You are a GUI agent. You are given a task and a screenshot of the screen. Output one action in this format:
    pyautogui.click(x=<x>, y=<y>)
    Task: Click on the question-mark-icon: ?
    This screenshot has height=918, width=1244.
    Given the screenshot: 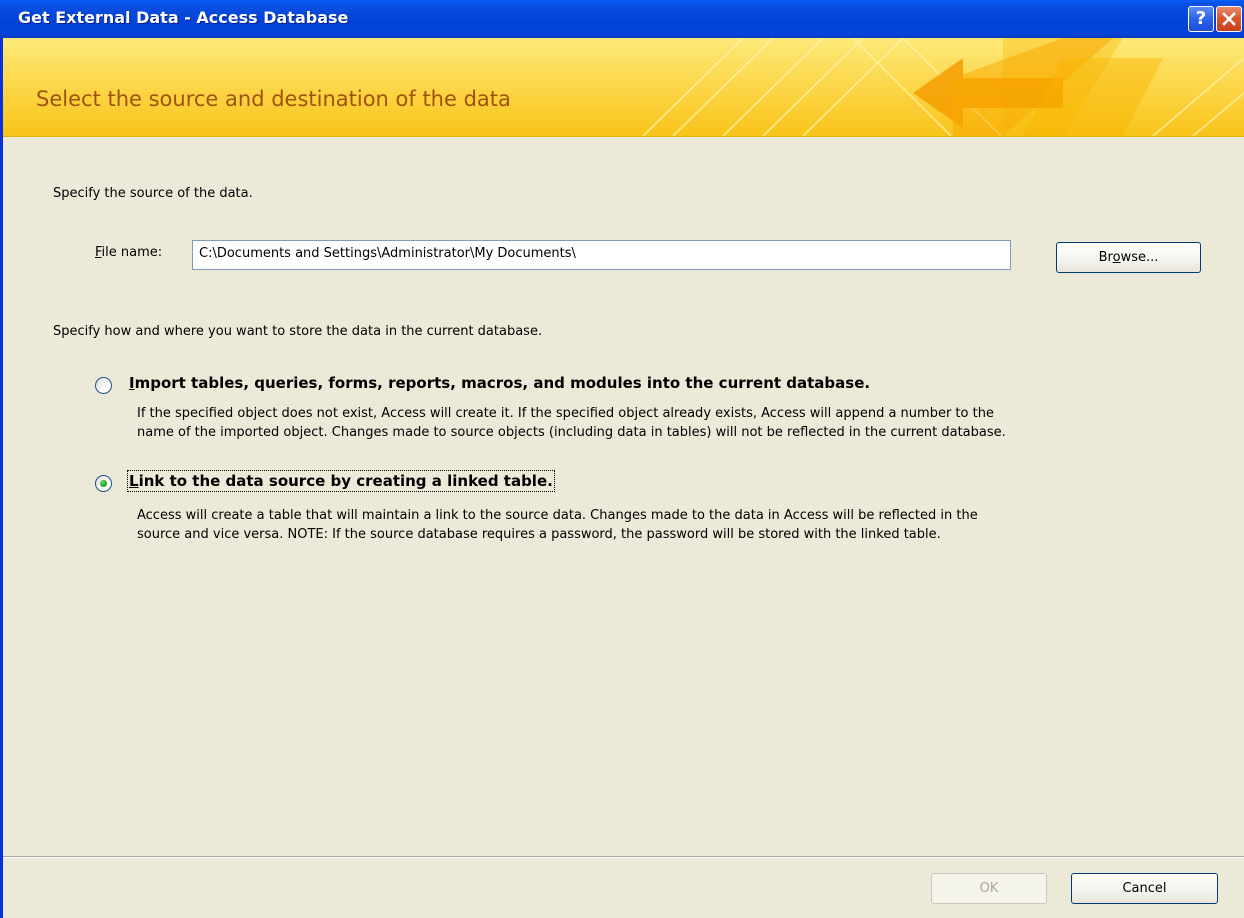 What is the action you would take?
    pyautogui.click(x=1201, y=18)
    